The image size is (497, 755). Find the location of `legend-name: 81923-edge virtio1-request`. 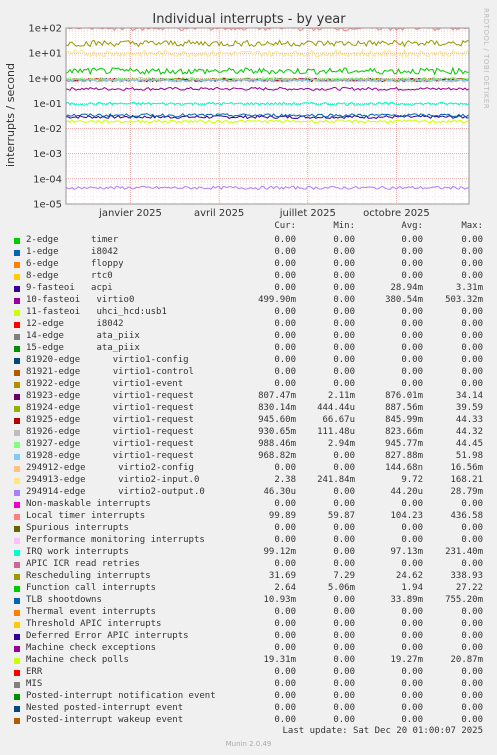

legend-name: 81923-edge virtio1-request is located at coordinates (110, 396).